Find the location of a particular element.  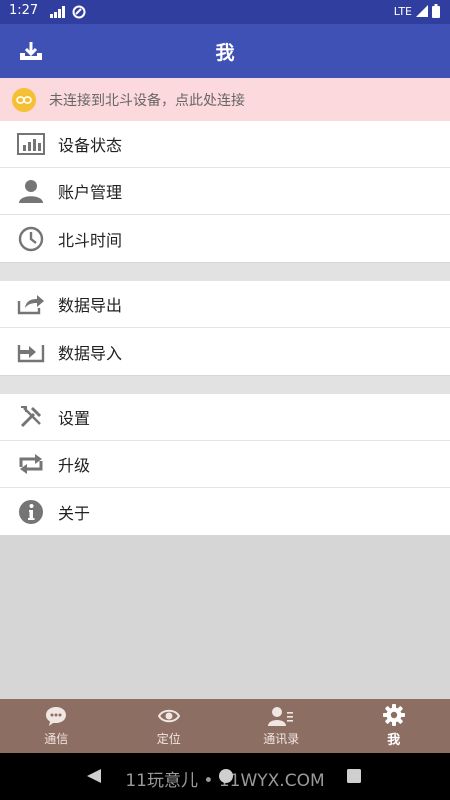

menu-item-label: 数据导入 is located at coordinates (90, 353).